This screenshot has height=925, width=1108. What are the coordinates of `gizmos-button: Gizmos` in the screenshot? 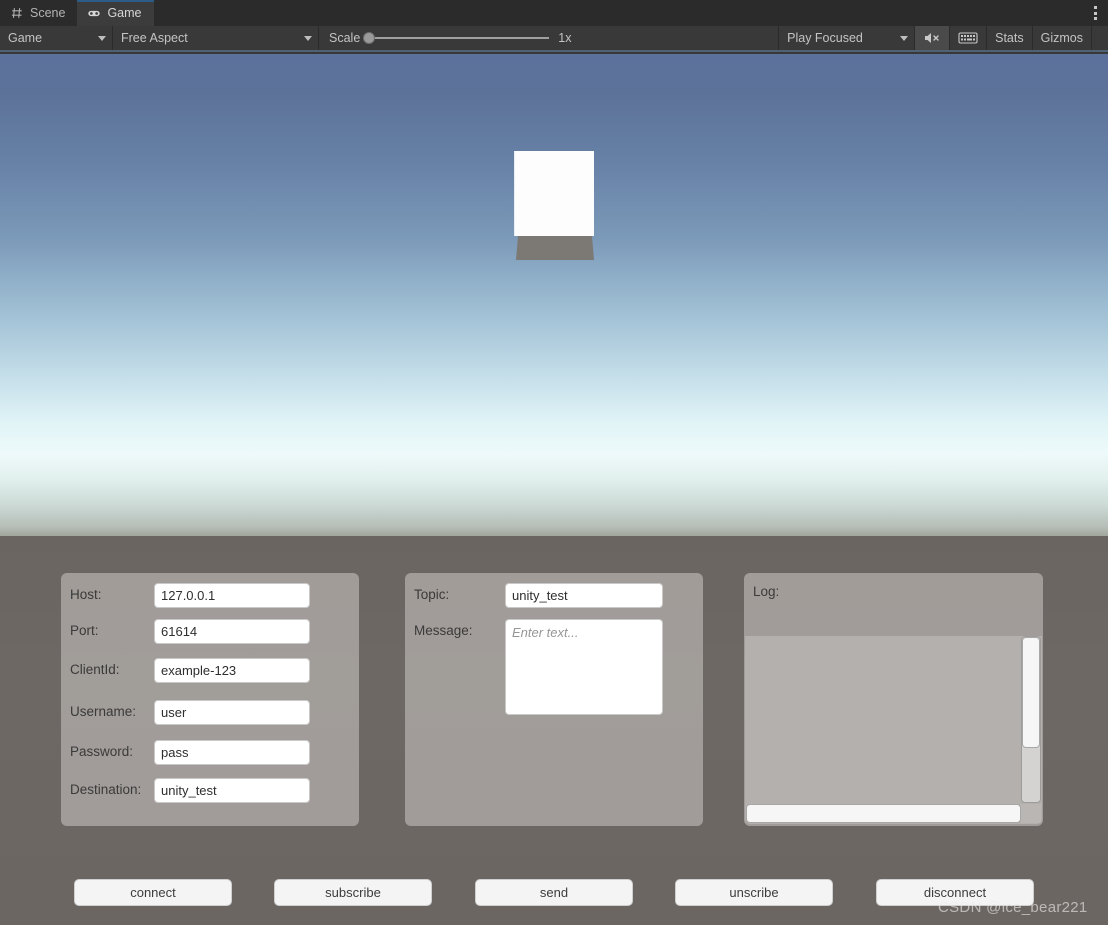 It's located at (1062, 38).